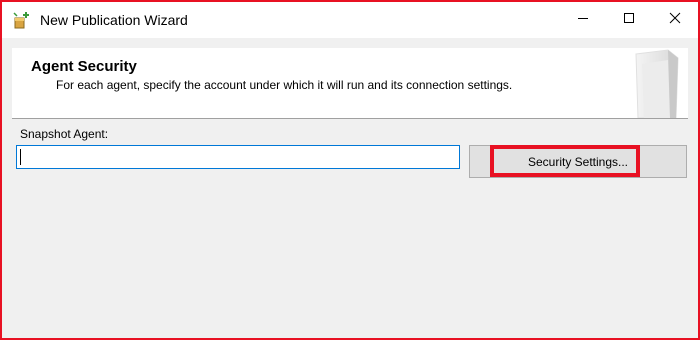  Describe the element at coordinates (64, 134) in the screenshot. I see `snapshot-agent-label: Snapshot Agent:` at that location.